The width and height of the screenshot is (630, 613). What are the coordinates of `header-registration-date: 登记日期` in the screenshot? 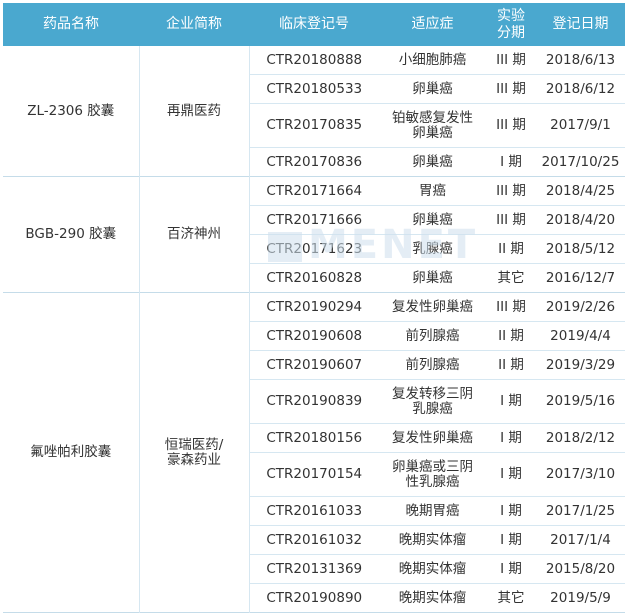 It's located at (580, 24).